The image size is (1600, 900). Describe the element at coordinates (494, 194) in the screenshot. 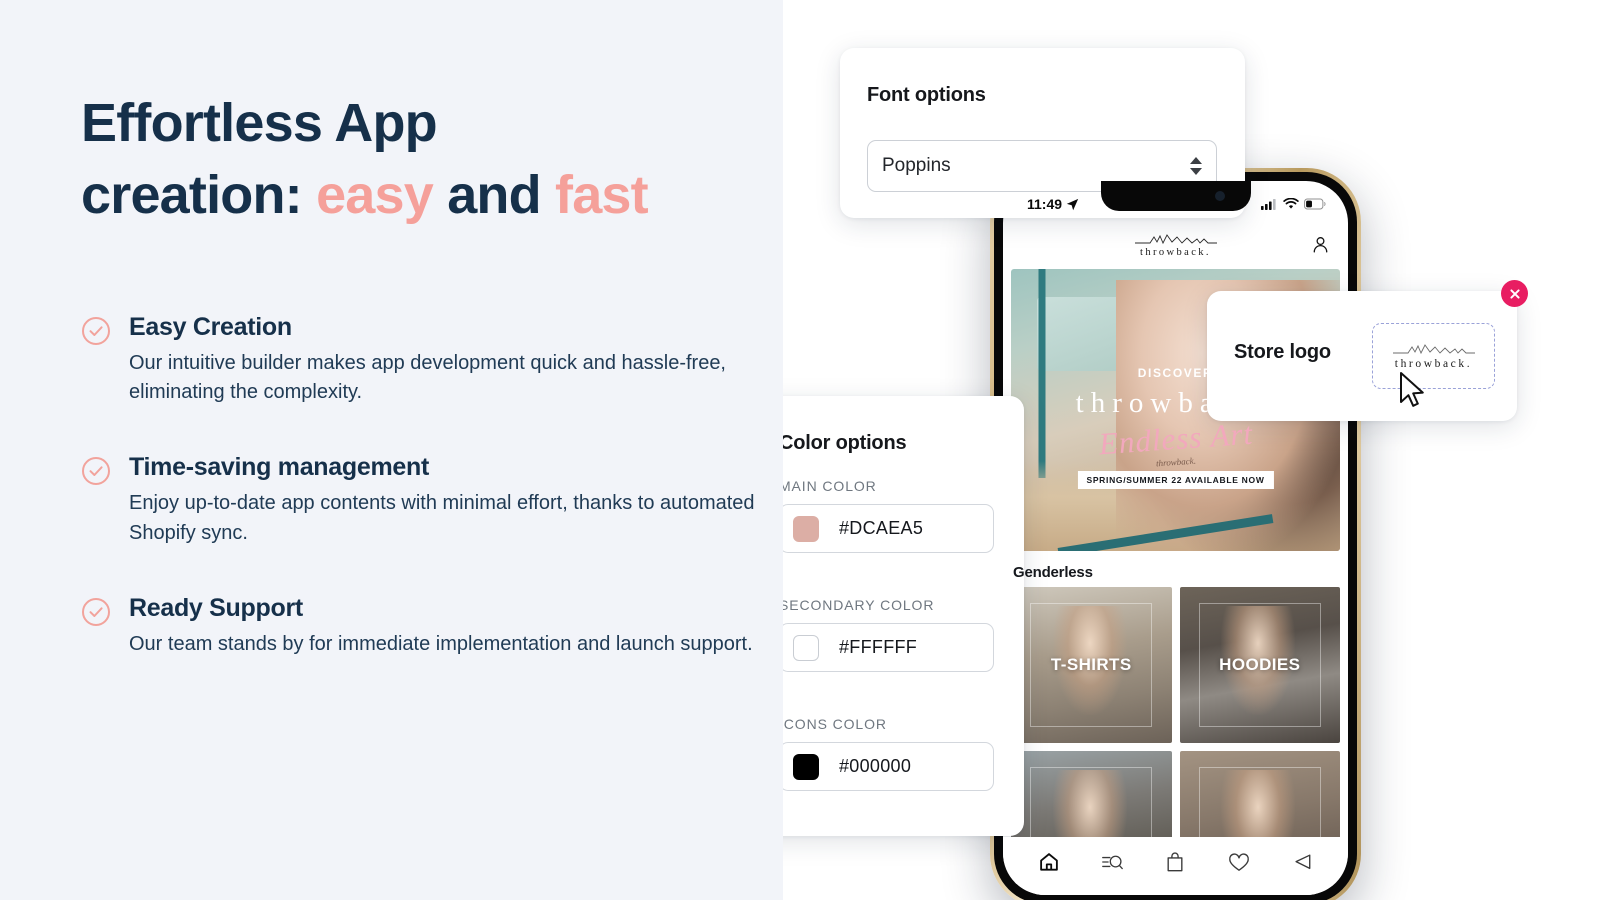

I see `headline-line-2-middle: and` at that location.